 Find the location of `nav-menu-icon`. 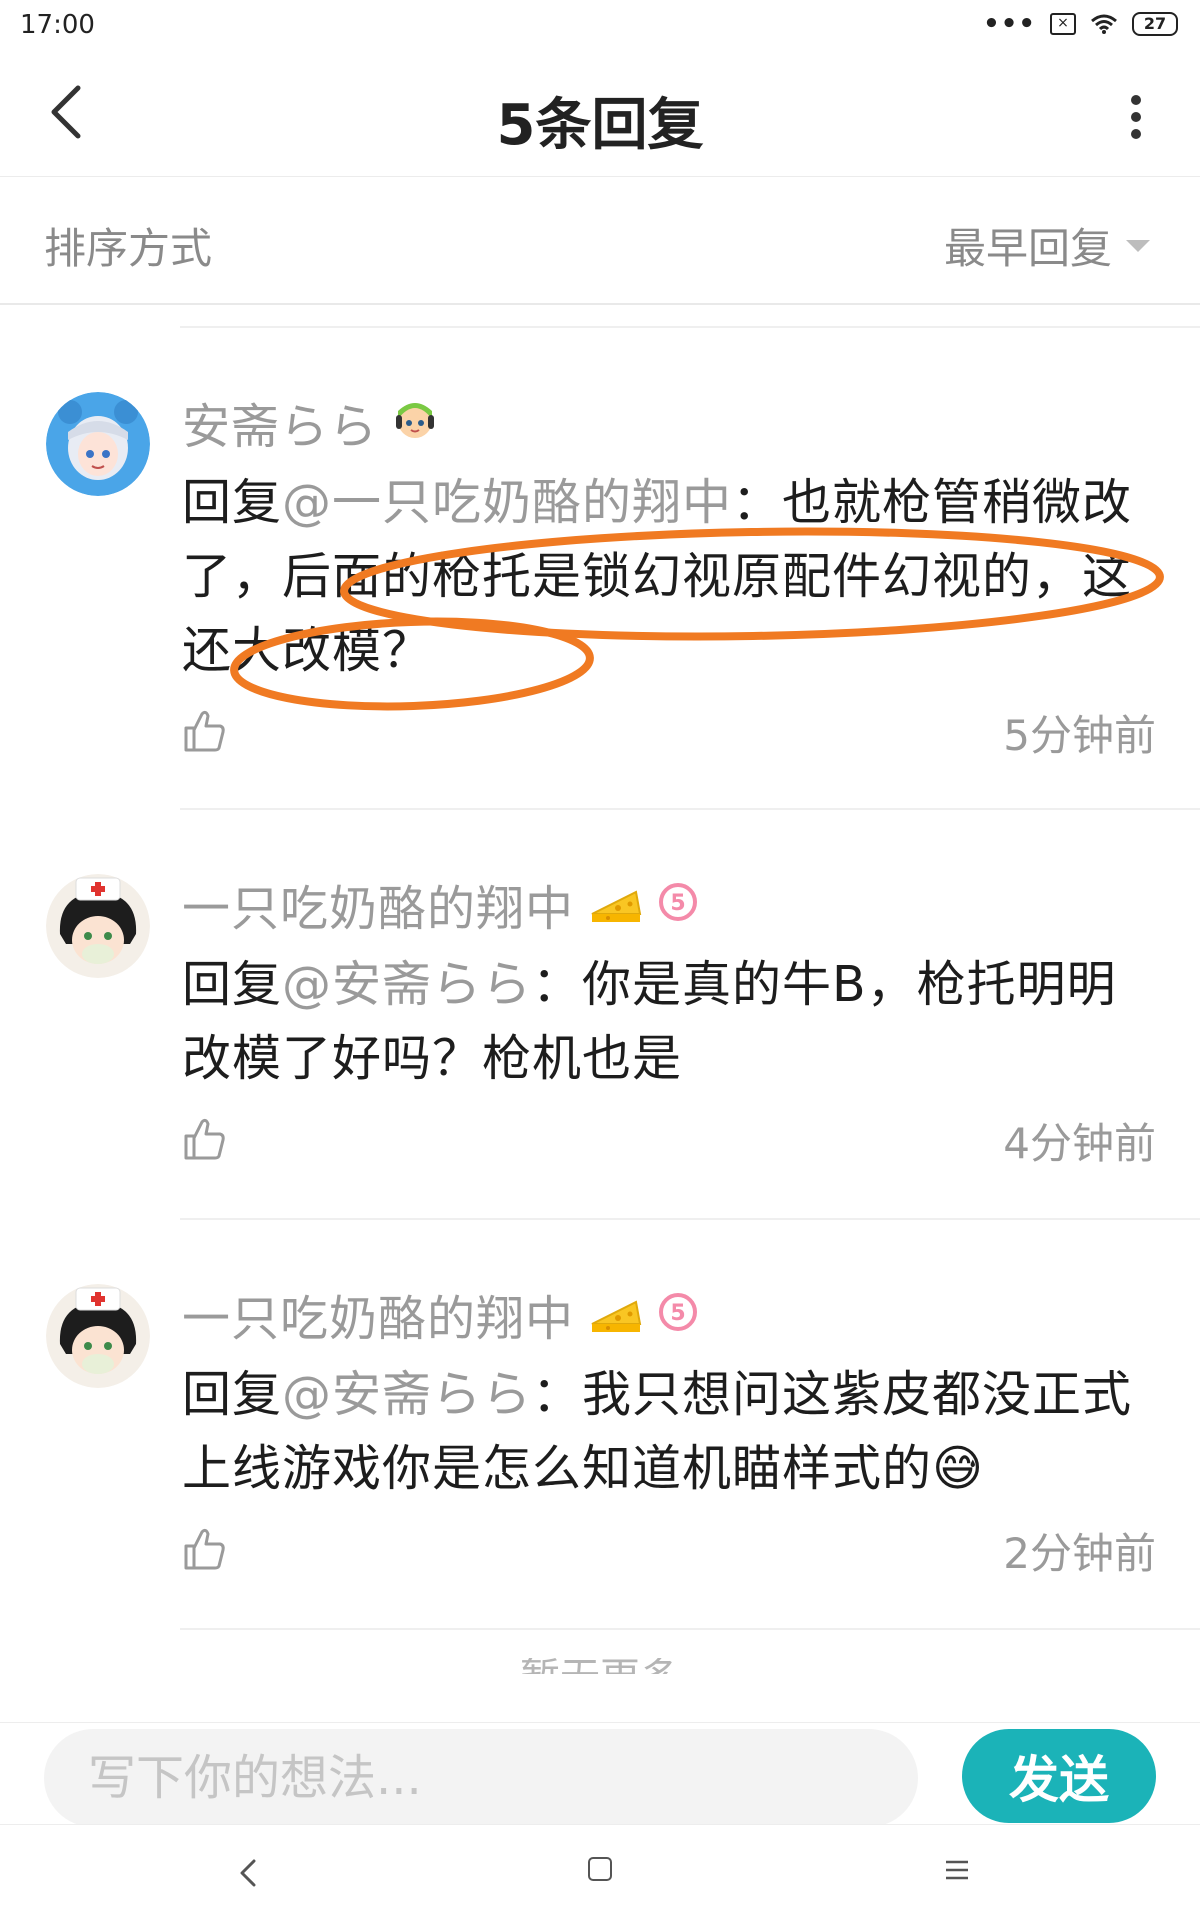

nav-menu-icon is located at coordinates (957, 1870).